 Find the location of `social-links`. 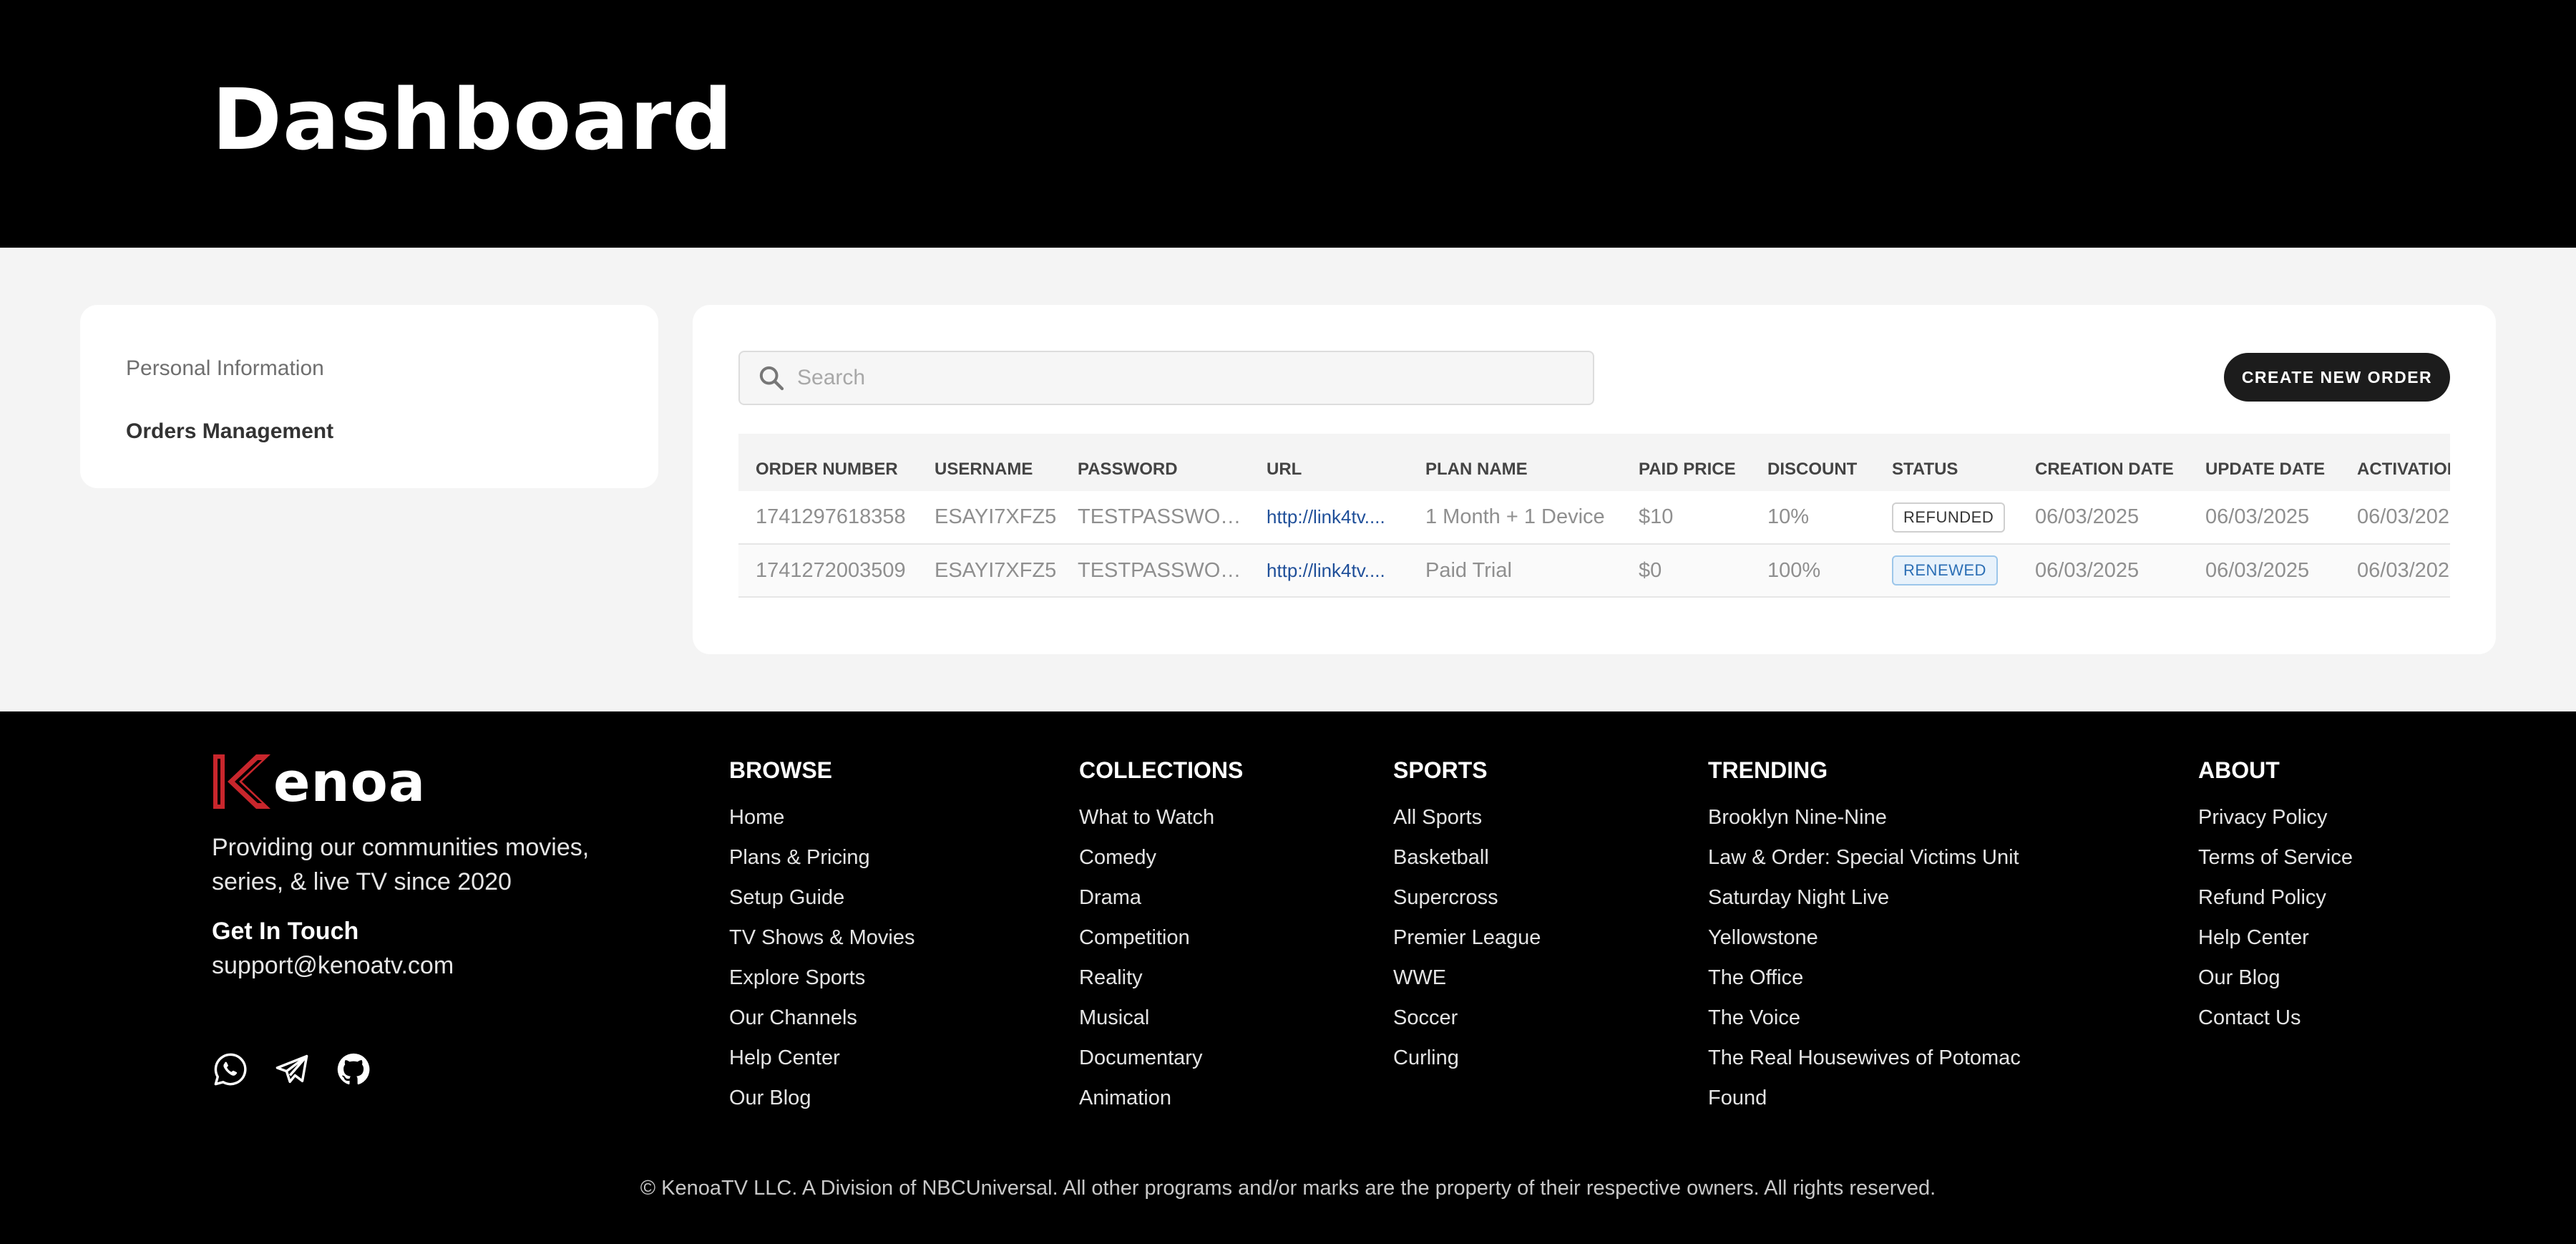

social-links is located at coordinates (292, 1069).